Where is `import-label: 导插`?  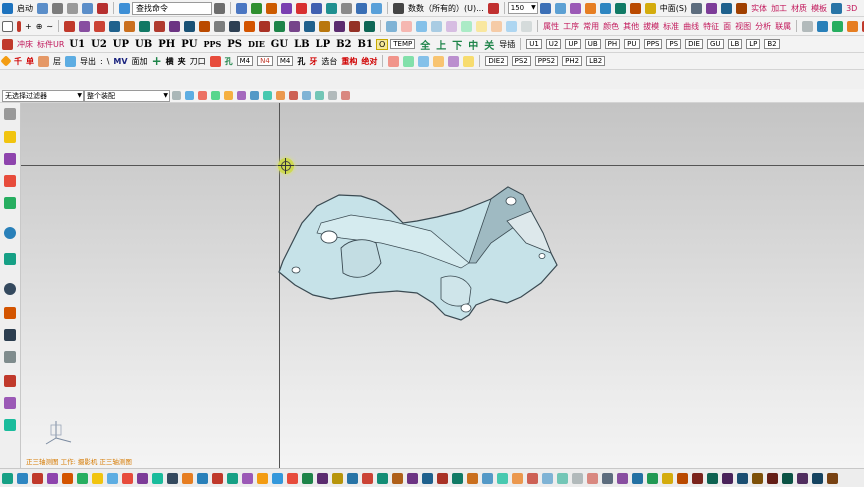
import-label: 导插 is located at coordinates (507, 44).